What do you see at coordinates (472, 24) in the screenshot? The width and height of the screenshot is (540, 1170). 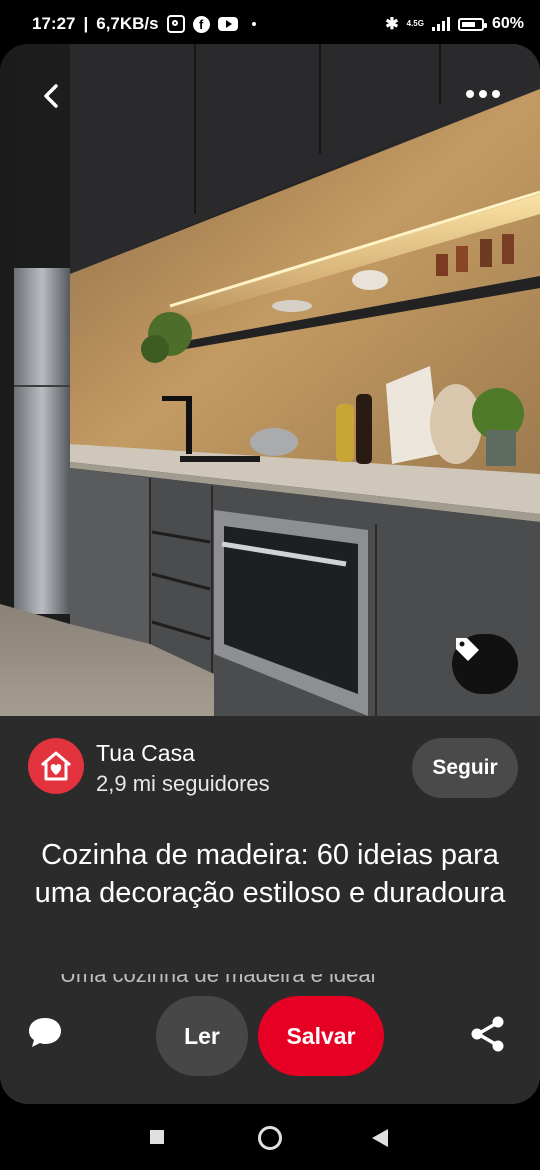 I see `battery-icon` at bounding box center [472, 24].